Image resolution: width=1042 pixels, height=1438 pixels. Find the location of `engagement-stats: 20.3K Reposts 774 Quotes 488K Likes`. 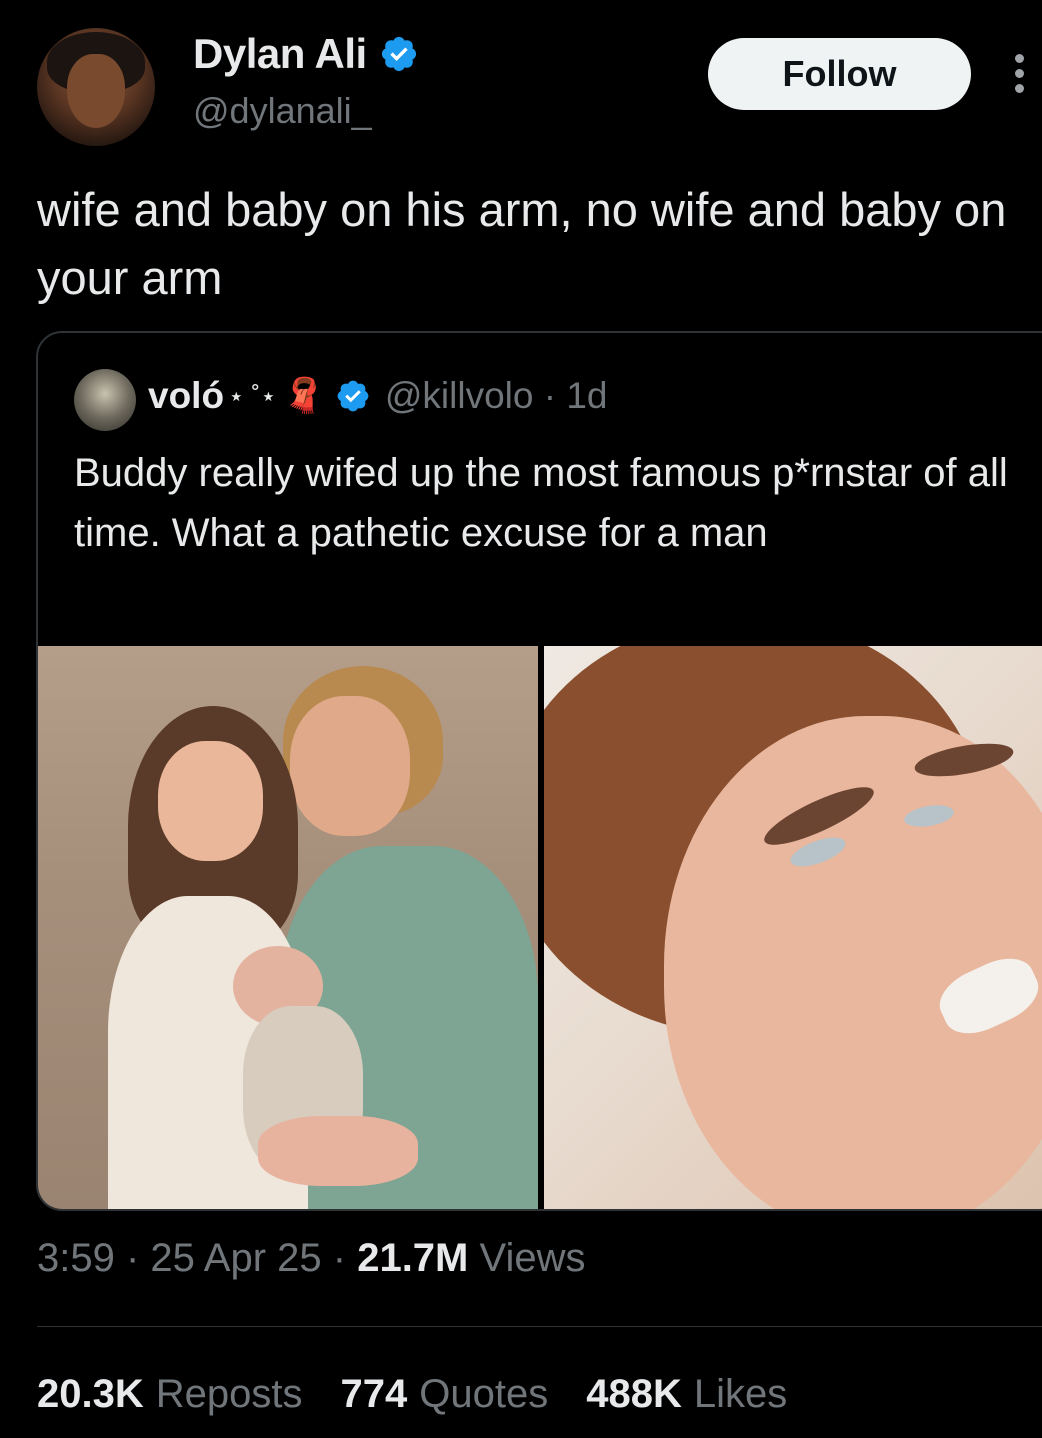

engagement-stats: 20.3K Reposts 774 Quotes 488K Likes is located at coordinates (431, 1394).